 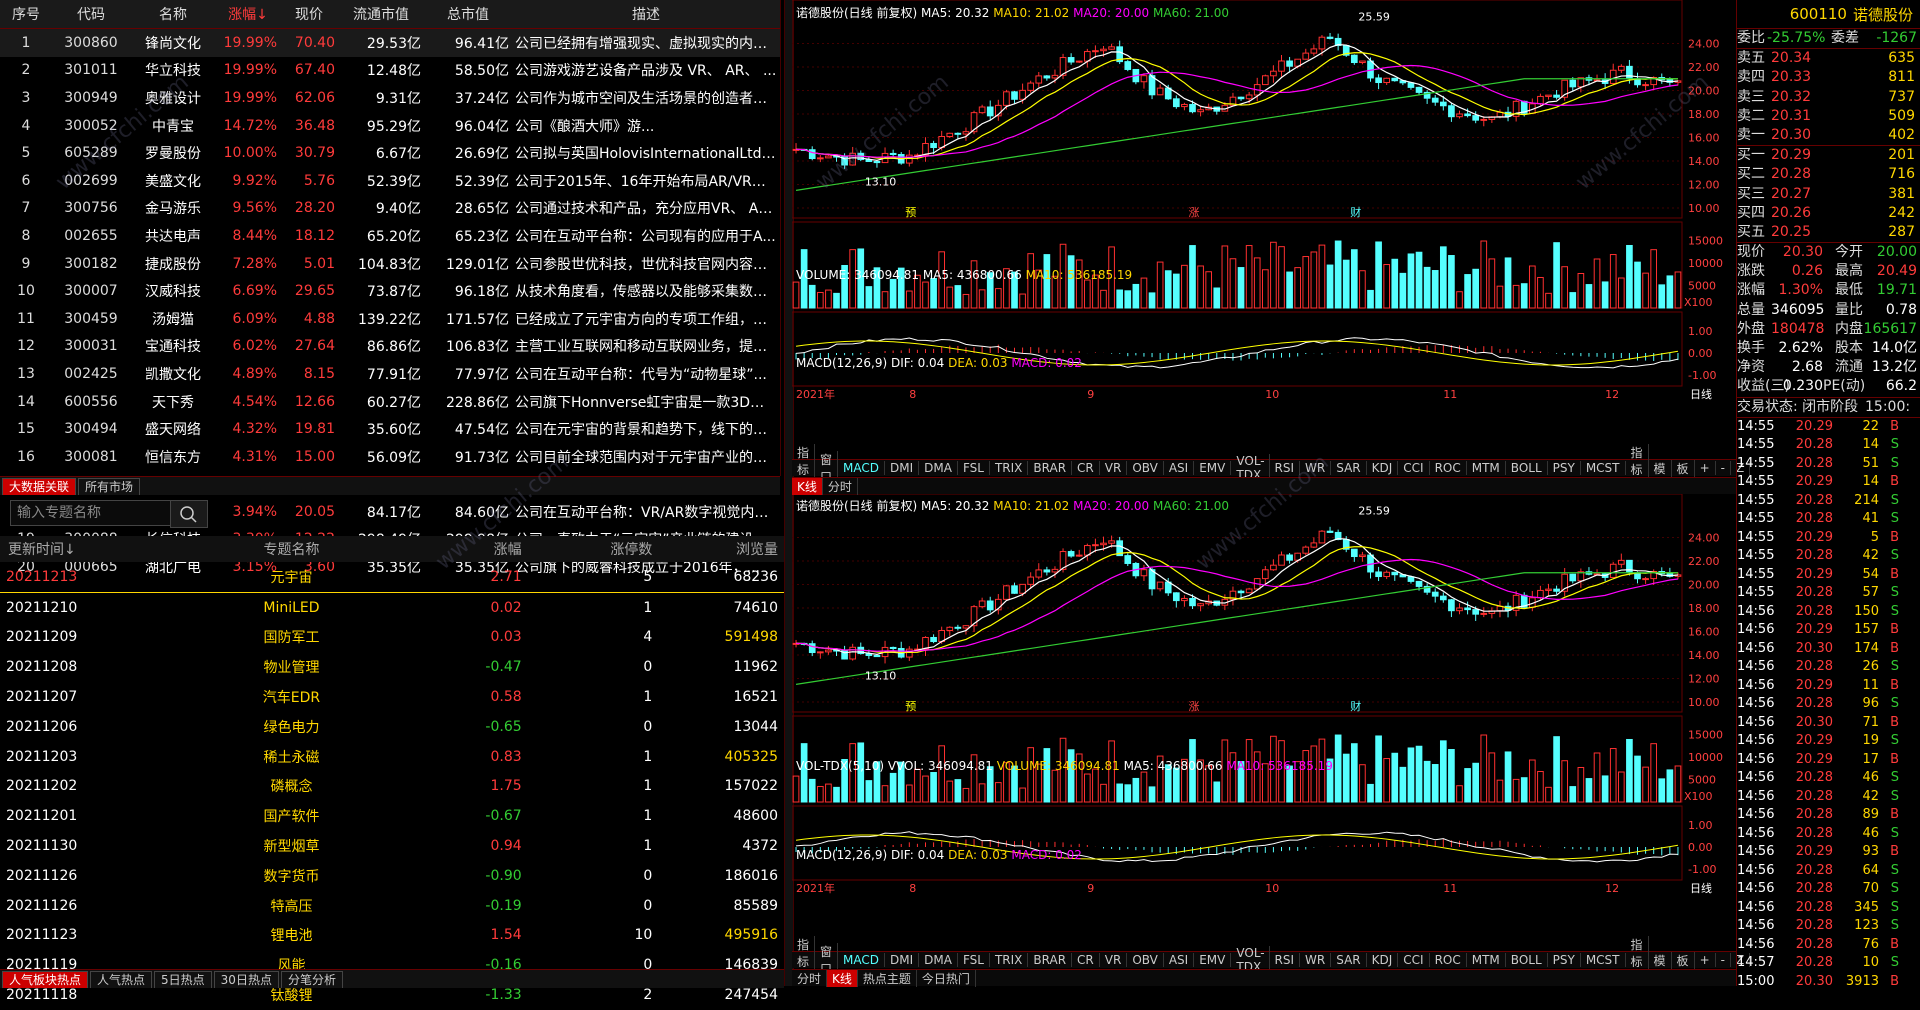 I want to click on topic-tab: 人气热点, so click(x=121, y=979).